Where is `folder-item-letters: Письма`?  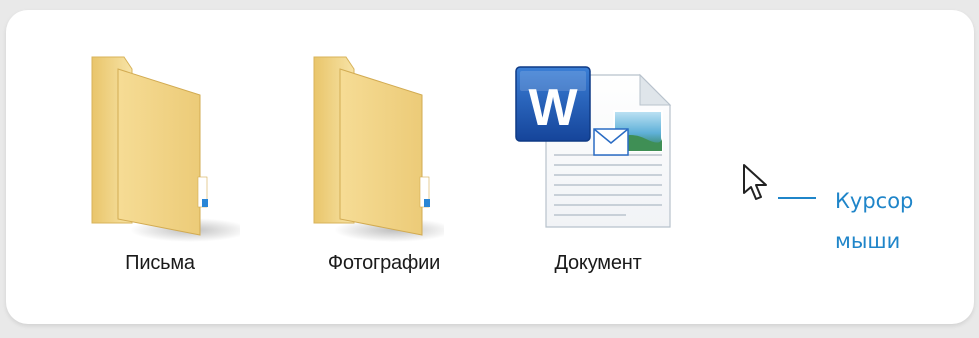 folder-item-letters: Письма is located at coordinates (160, 168).